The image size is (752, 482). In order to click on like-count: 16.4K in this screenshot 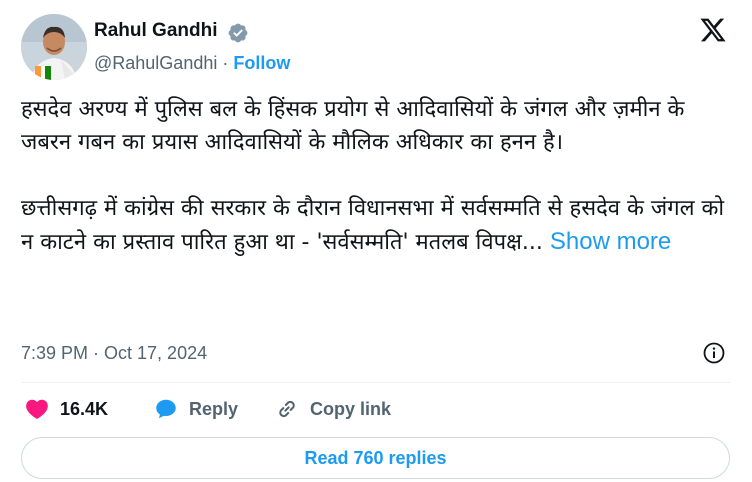, I will do `click(84, 408)`.